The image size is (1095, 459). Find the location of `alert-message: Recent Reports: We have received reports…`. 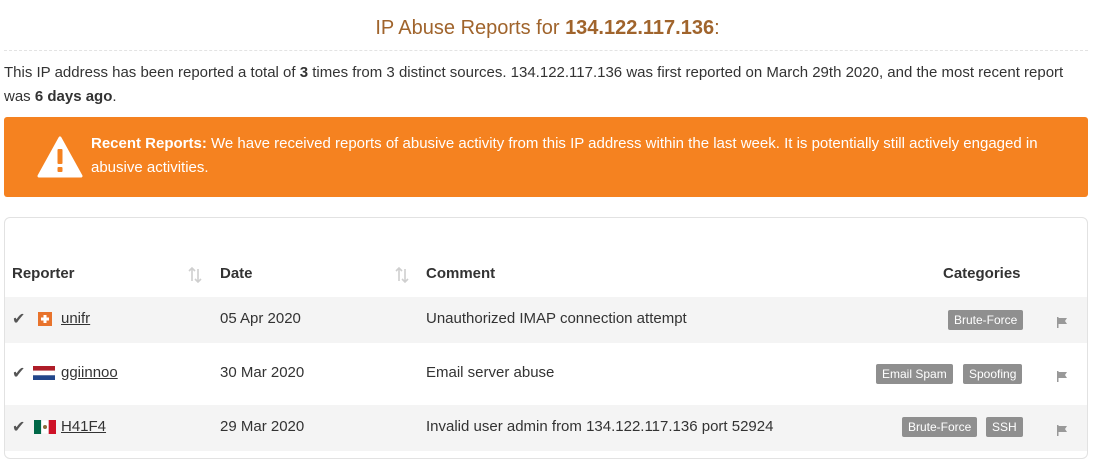

alert-message: Recent Reports: We have received reports… is located at coordinates (571, 156).